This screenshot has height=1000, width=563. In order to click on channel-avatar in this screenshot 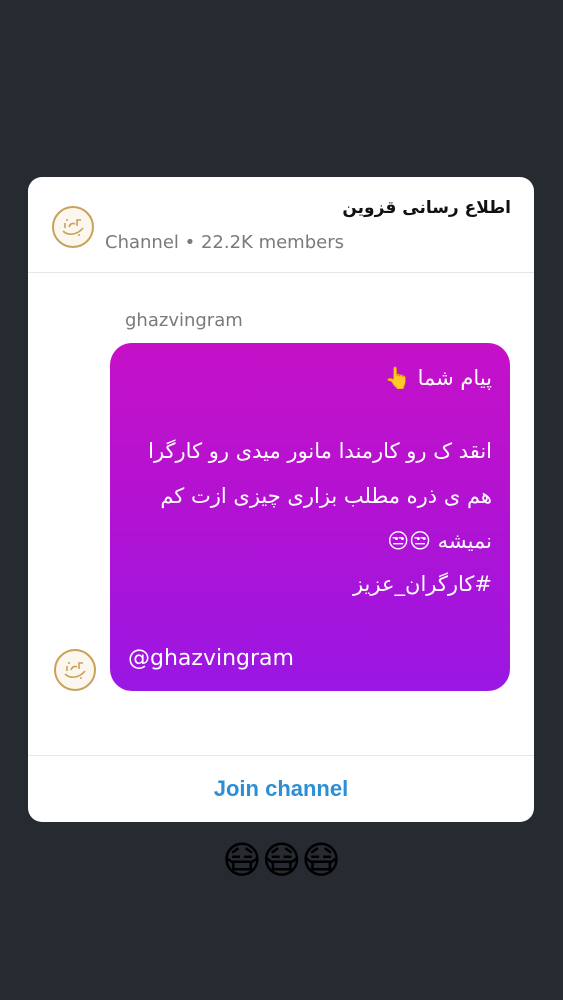, I will do `click(73, 227)`.